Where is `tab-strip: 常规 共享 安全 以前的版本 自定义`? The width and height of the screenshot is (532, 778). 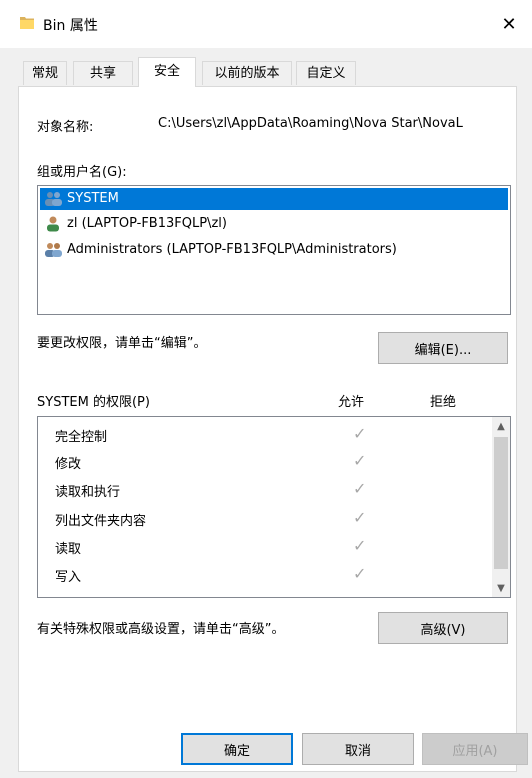
tab-strip: 常规 共享 安全 以前的版本 自定义 is located at coordinates (266, 67).